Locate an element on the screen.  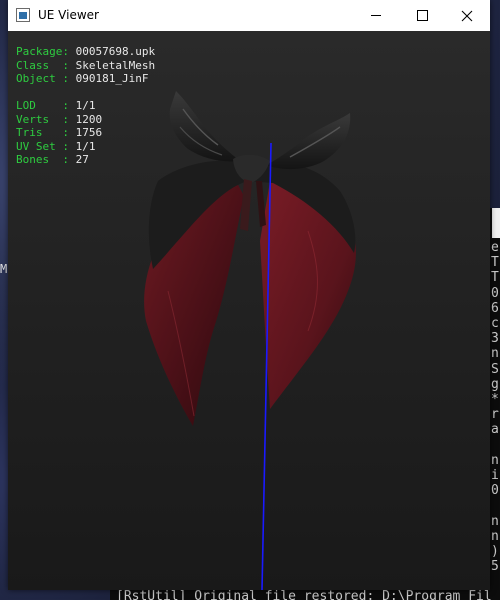
console-line: ) is located at coordinates (495, 552).